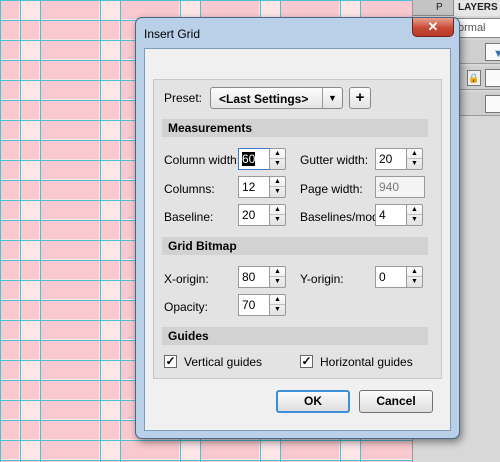 Image resolution: width=500 pixels, height=462 pixels. I want to click on opacity-field: 70, so click(254, 305).